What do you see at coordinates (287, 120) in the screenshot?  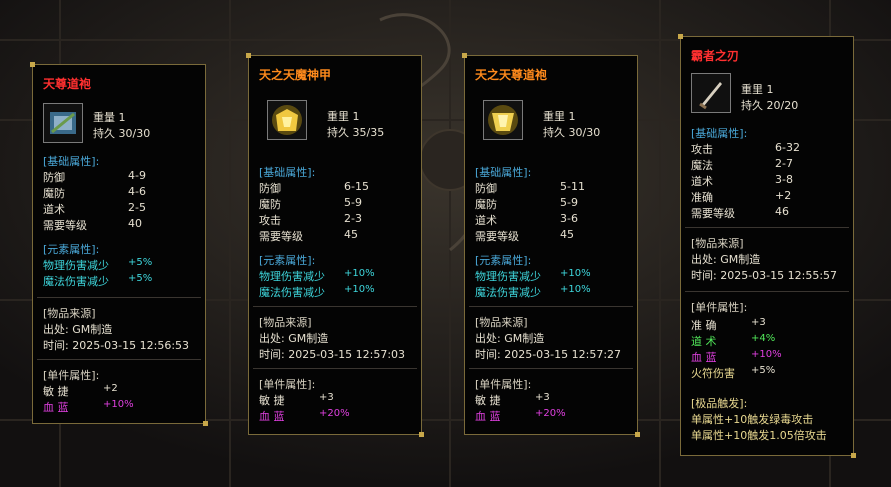 I see `armor-icon` at bounding box center [287, 120].